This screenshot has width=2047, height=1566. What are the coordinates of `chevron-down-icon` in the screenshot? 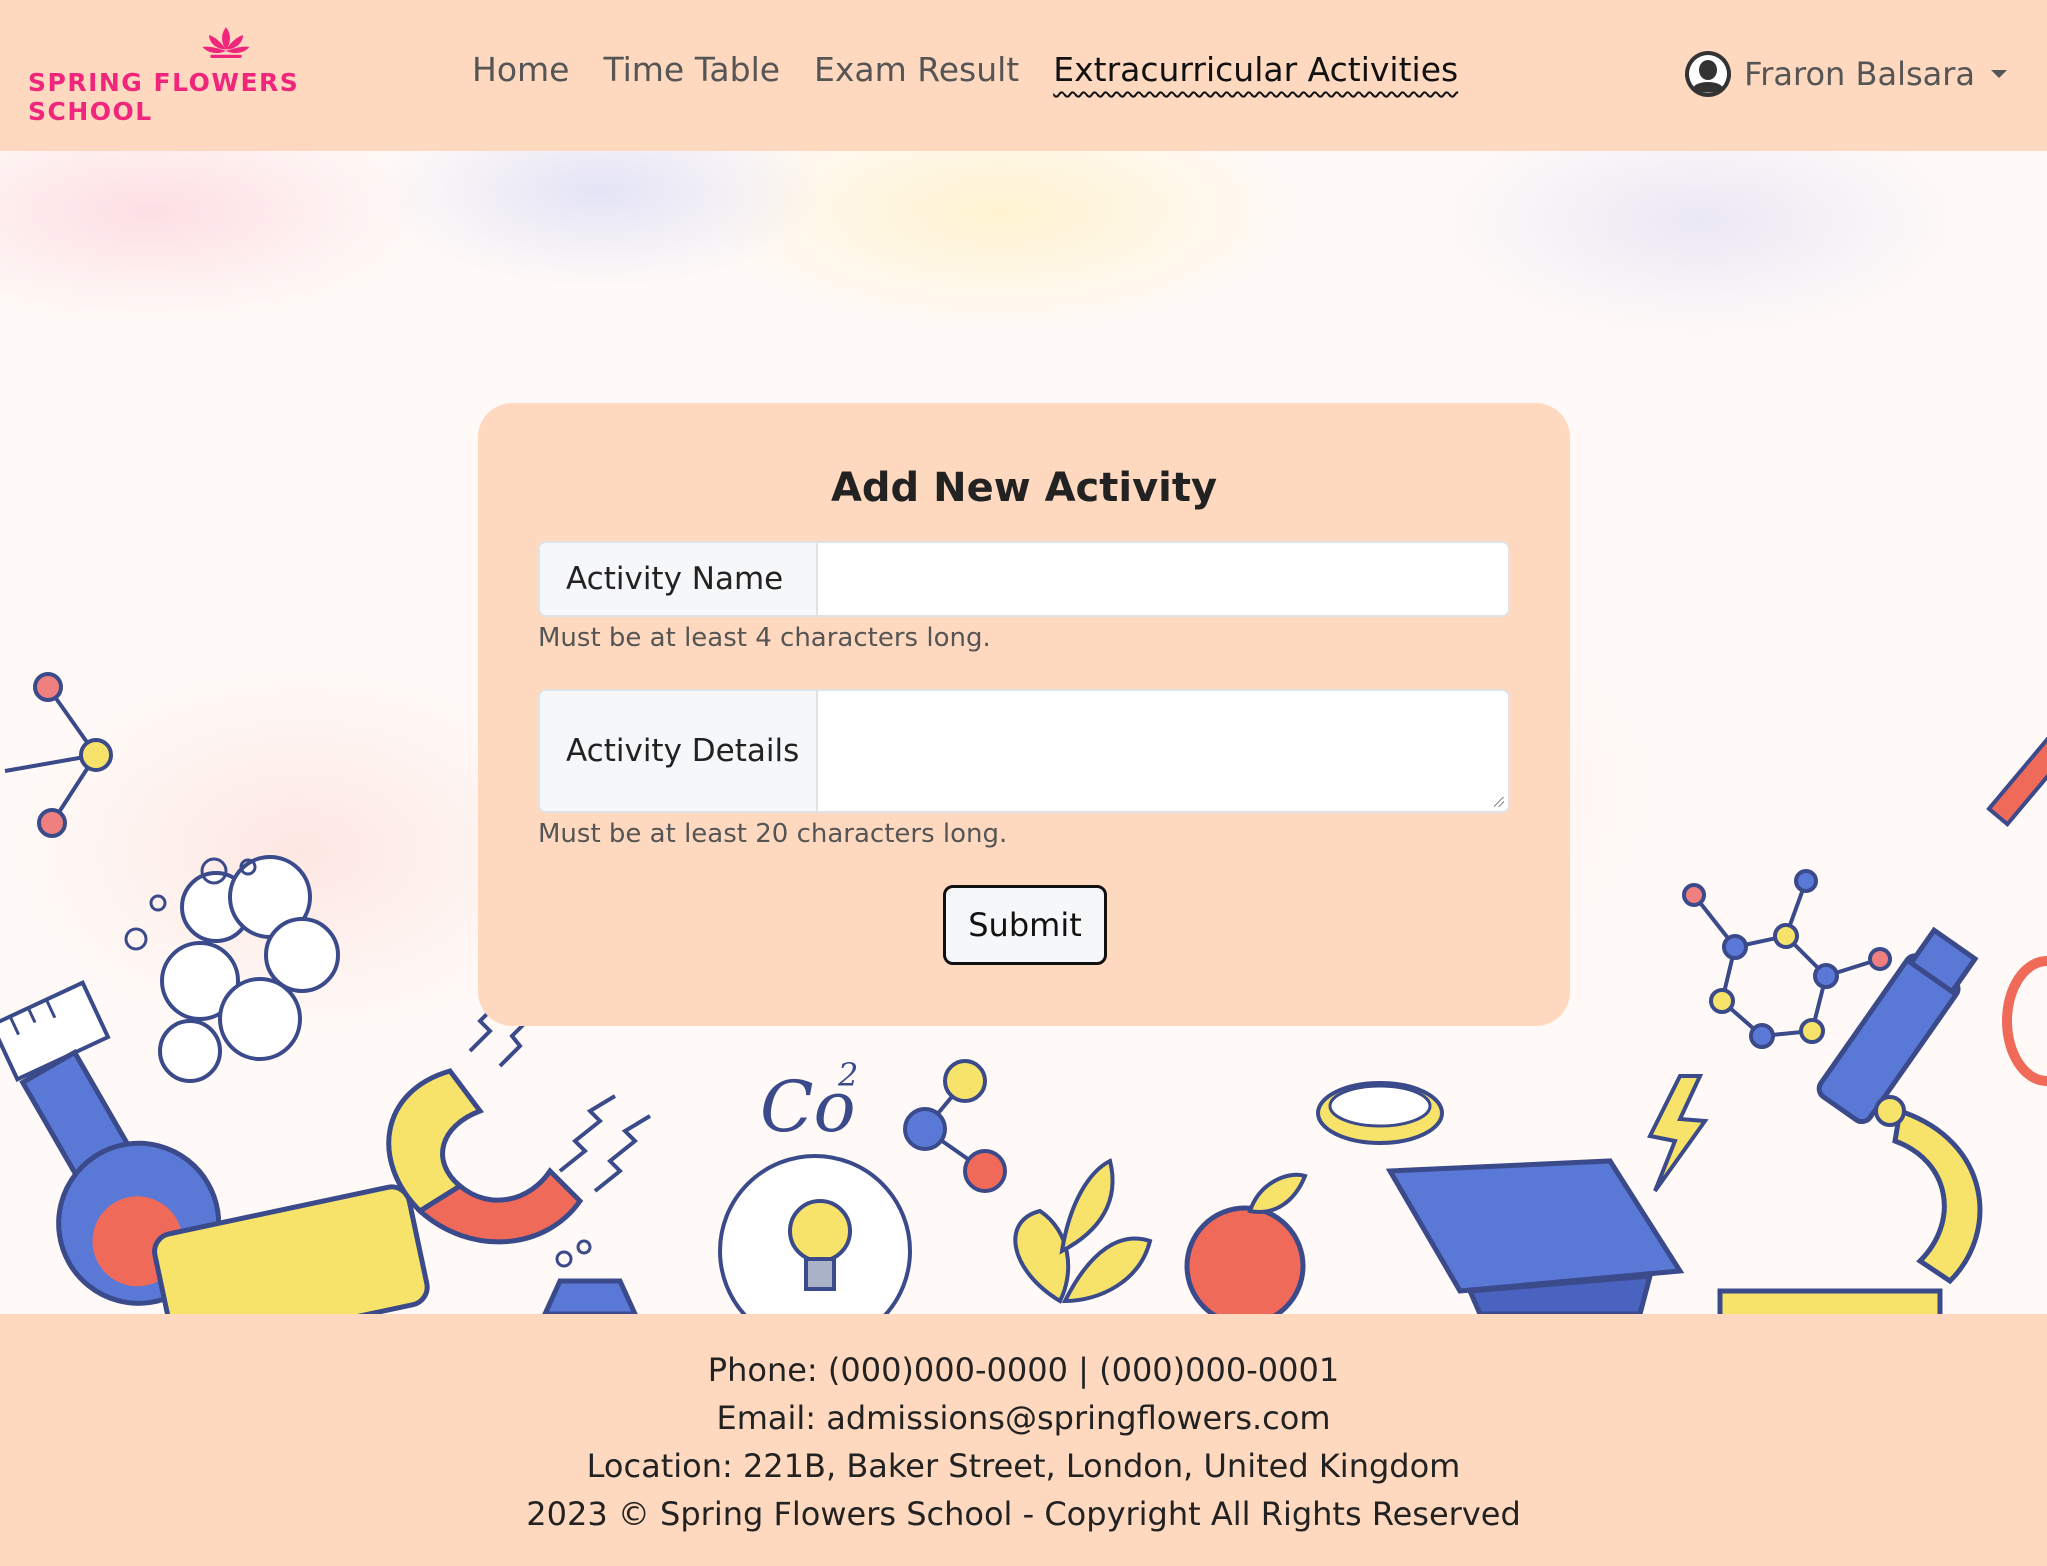 It's located at (1999, 74).